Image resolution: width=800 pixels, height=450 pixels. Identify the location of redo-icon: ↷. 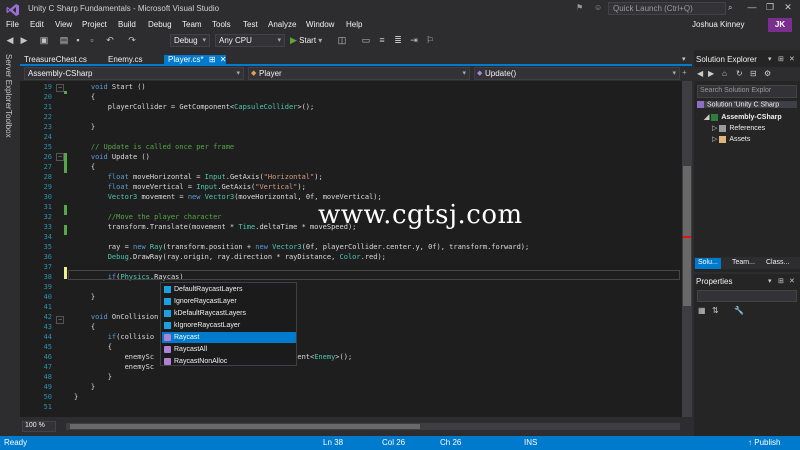
(132, 40).